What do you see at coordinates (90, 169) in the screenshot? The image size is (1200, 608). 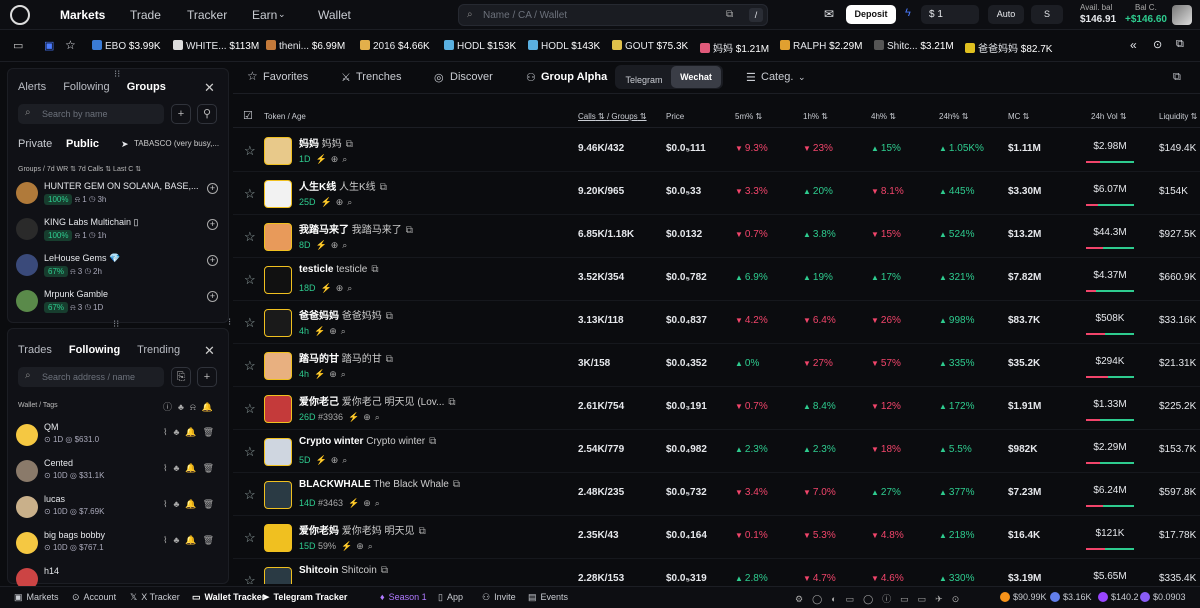 I see `col-7d-calls: 7d Calls` at bounding box center [90, 169].